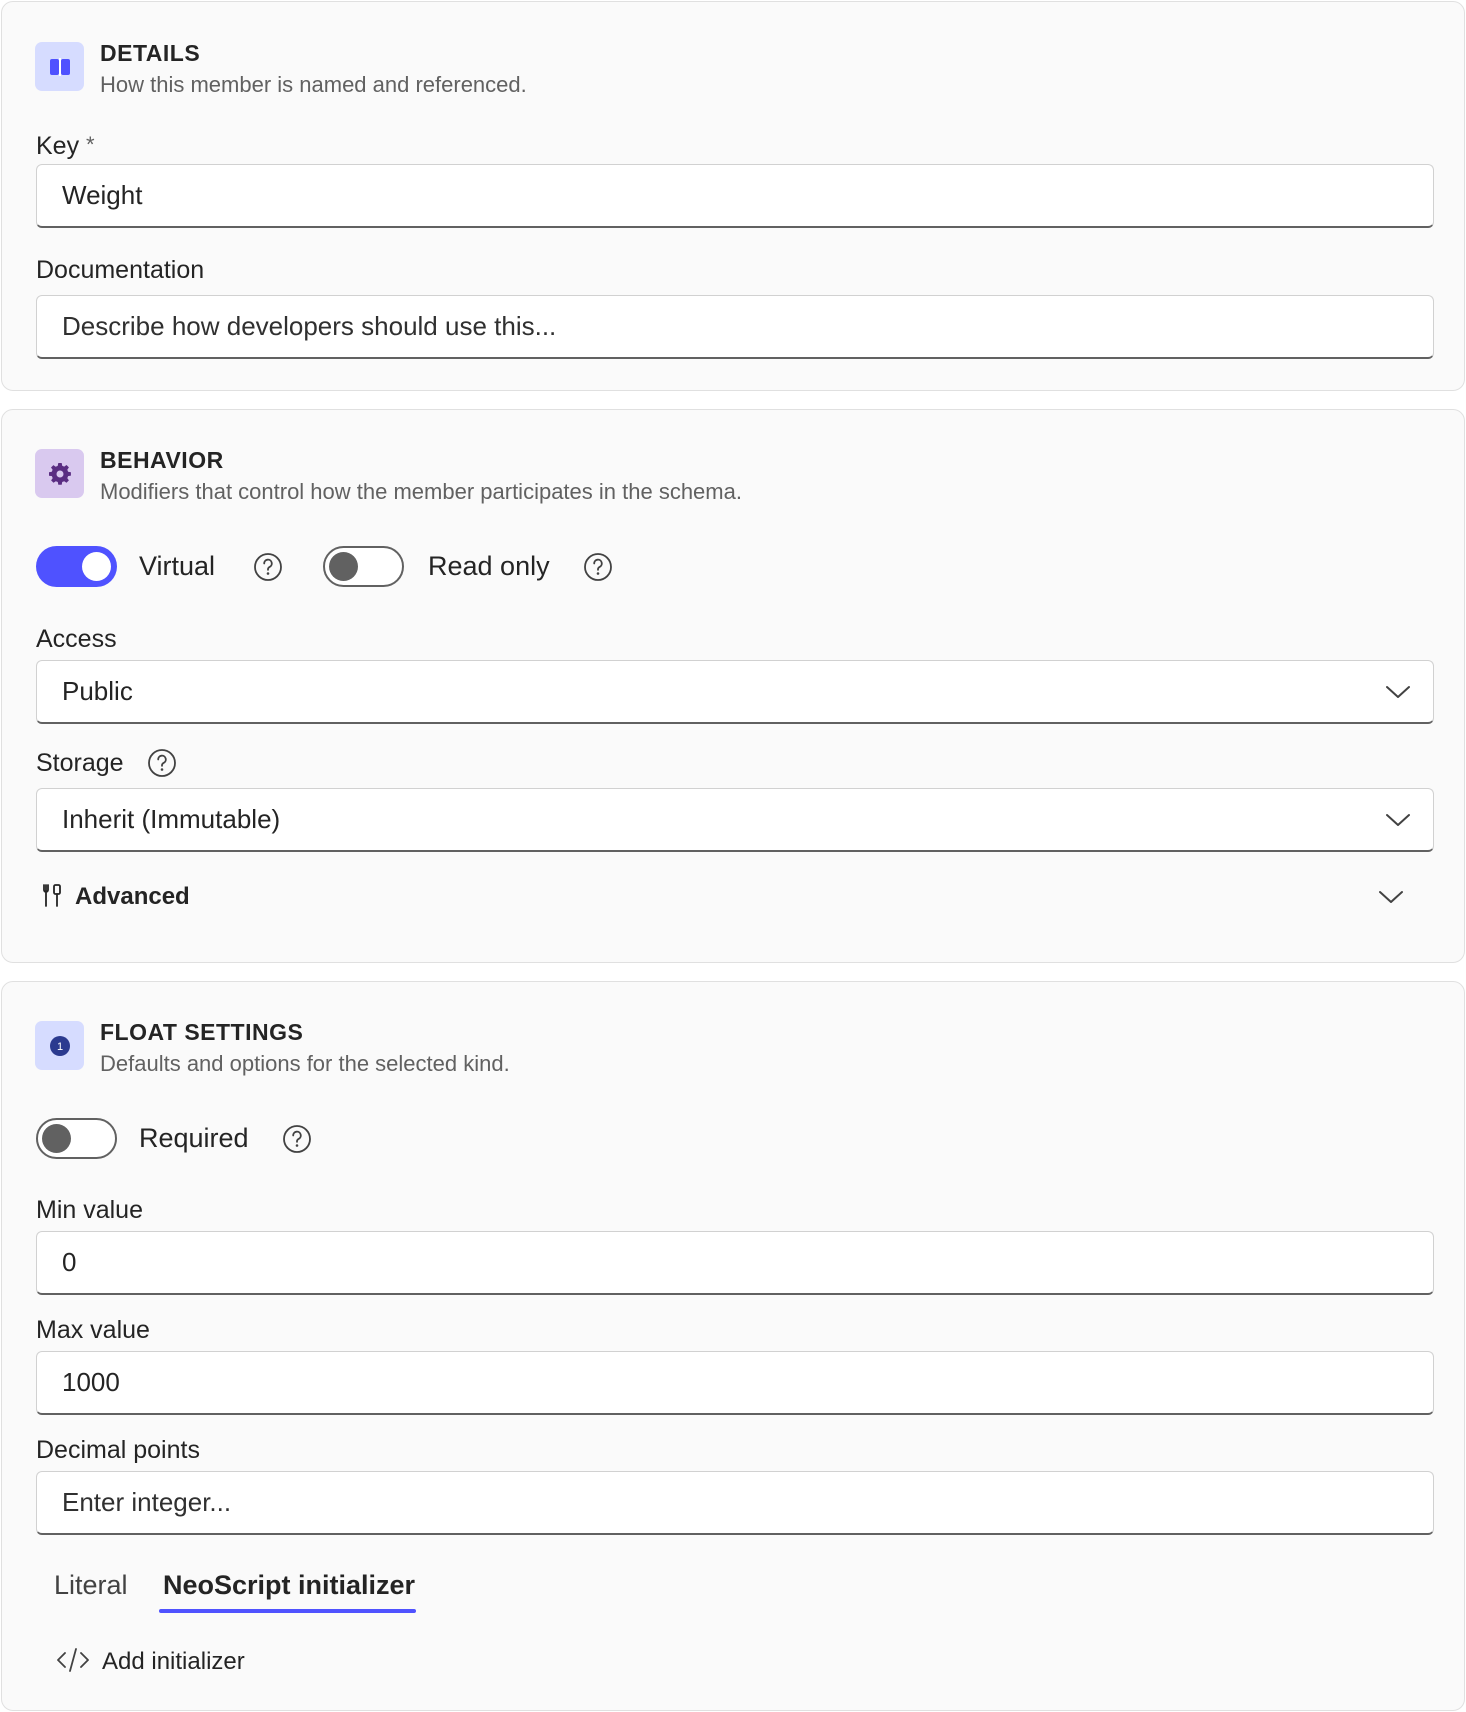 This screenshot has height=1712, width=1466. What do you see at coordinates (69, 1262) in the screenshot?
I see `min-value: 0` at bounding box center [69, 1262].